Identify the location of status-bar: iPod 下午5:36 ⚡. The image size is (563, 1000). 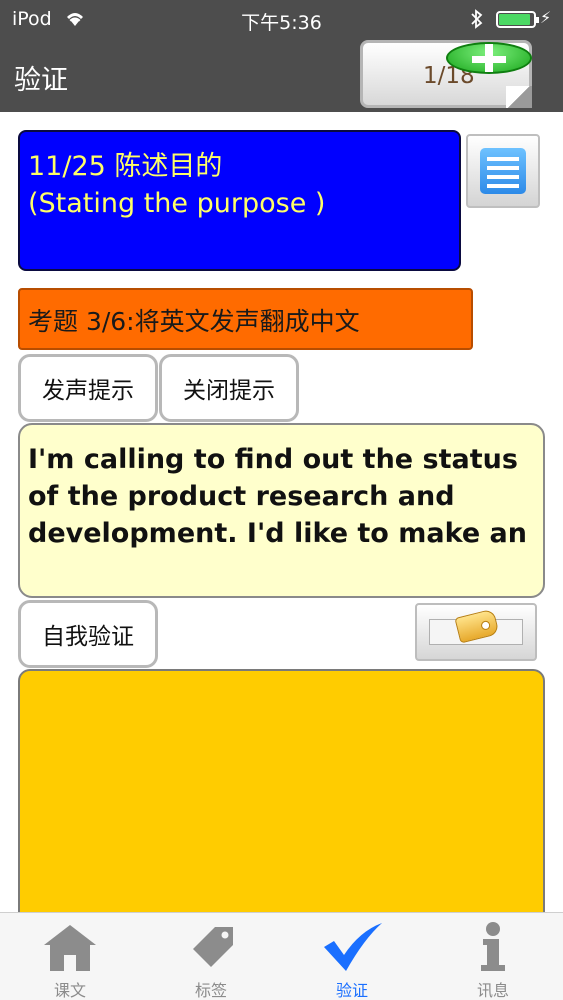
(281, 19).